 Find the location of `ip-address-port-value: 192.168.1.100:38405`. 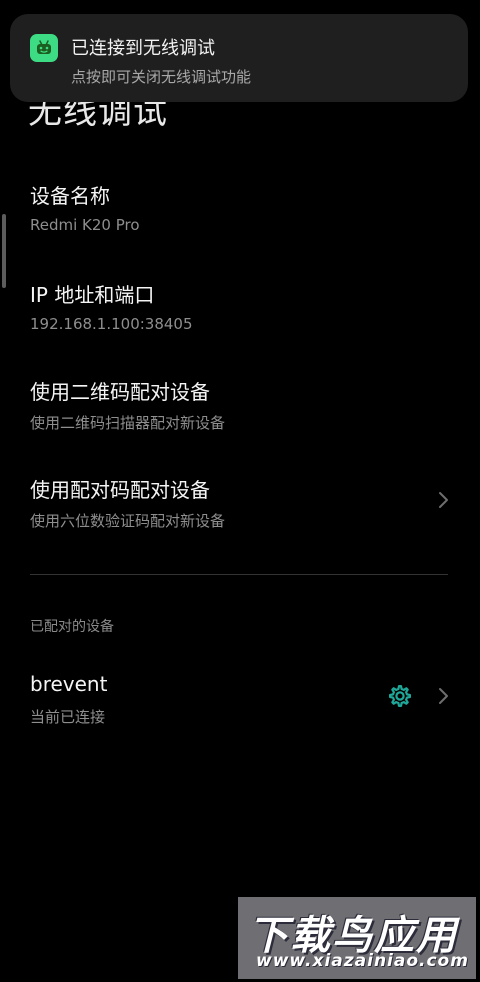

ip-address-port-value: 192.168.1.100:38405 is located at coordinates (111, 324).